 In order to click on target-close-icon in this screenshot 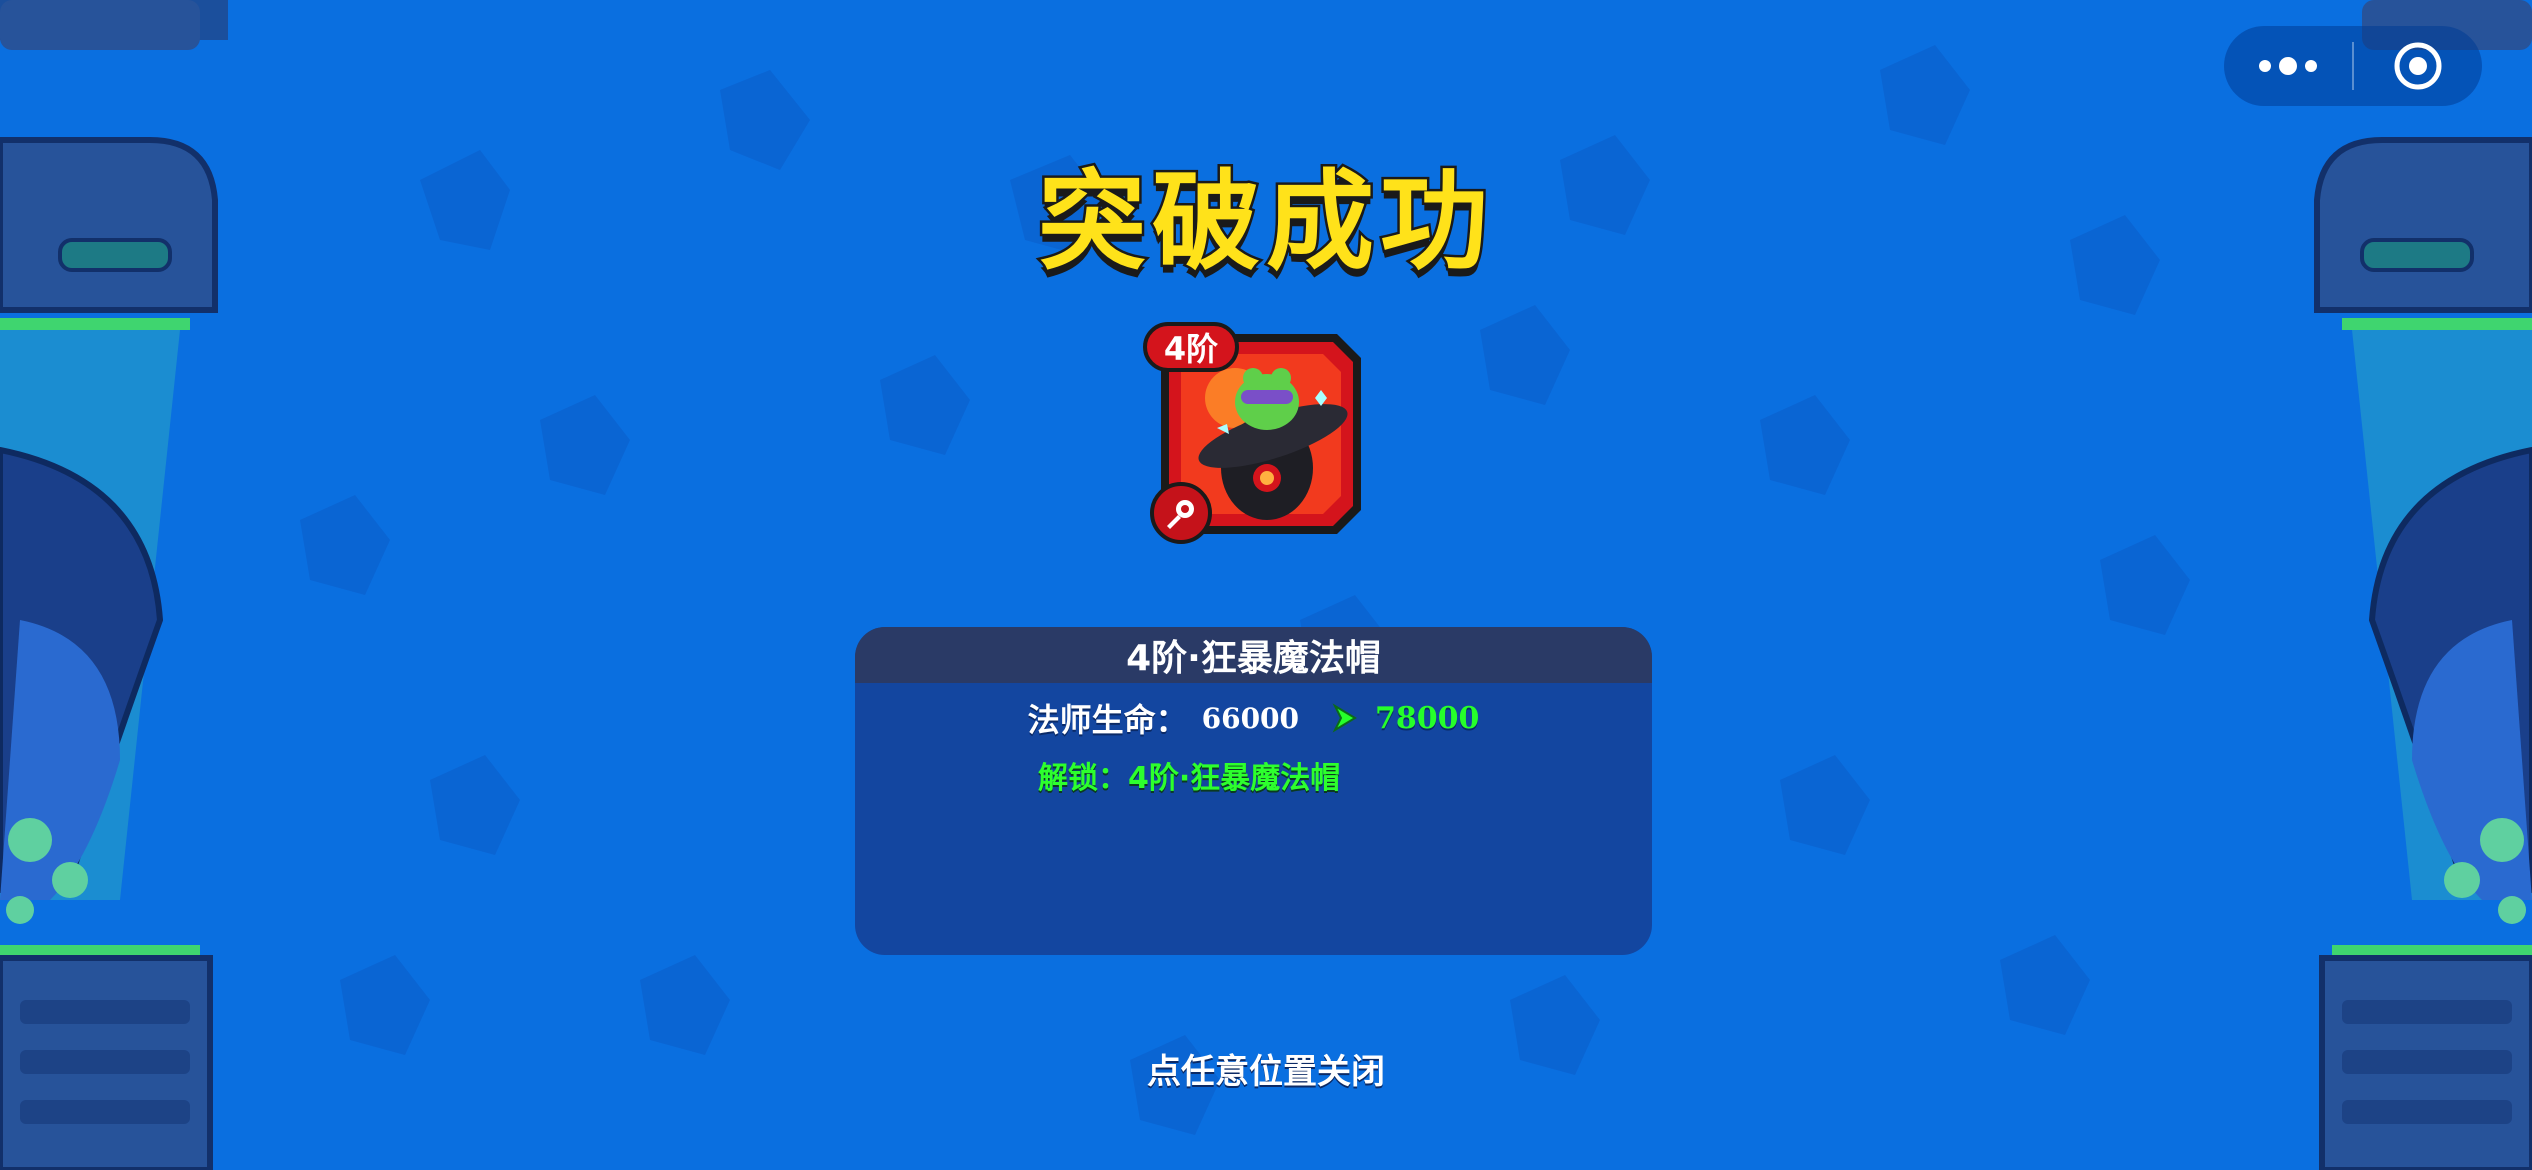, I will do `click(2418, 66)`.